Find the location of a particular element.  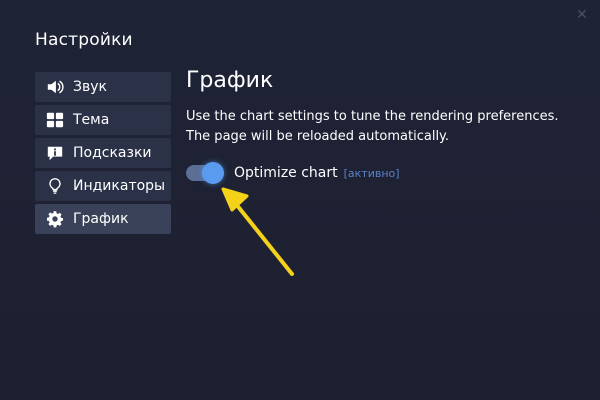

sidebar-item-sound: Звук is located at coordinates (103, 87).